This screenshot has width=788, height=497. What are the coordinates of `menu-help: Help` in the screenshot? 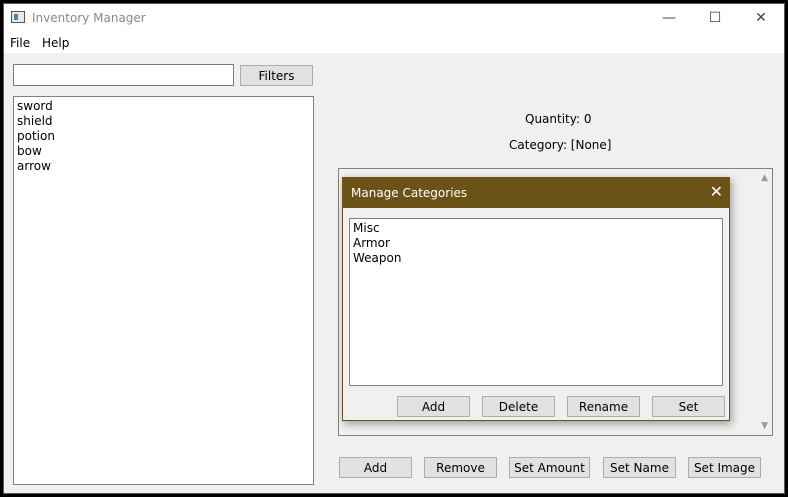 It's located at (55, 43).